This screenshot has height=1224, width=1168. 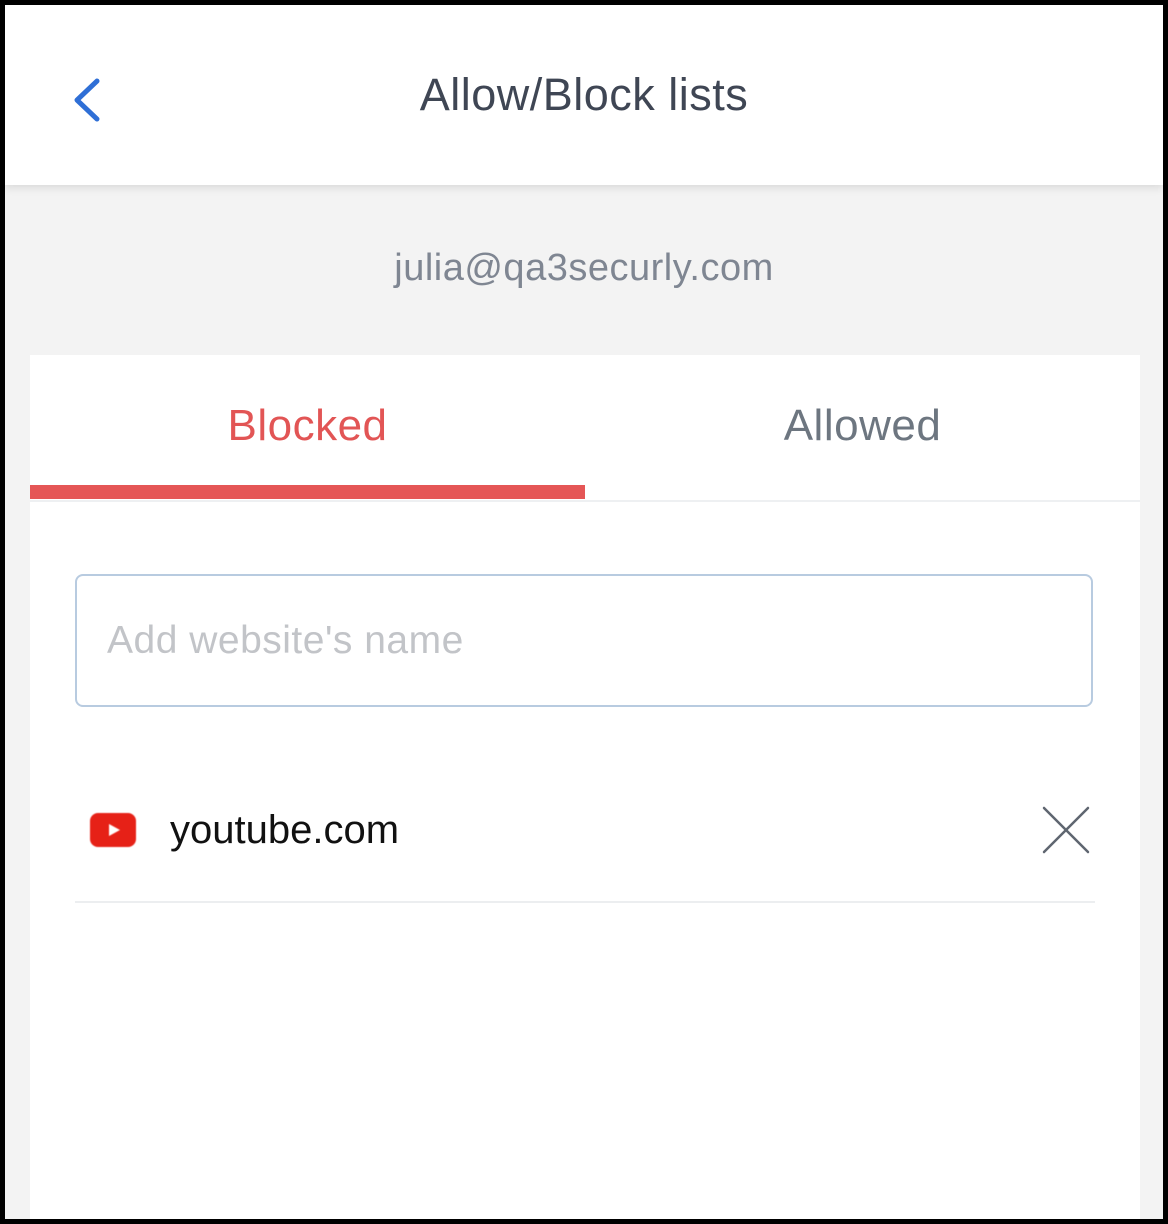 I want to click on active-tab-indicator, so click(x=307, y=492).